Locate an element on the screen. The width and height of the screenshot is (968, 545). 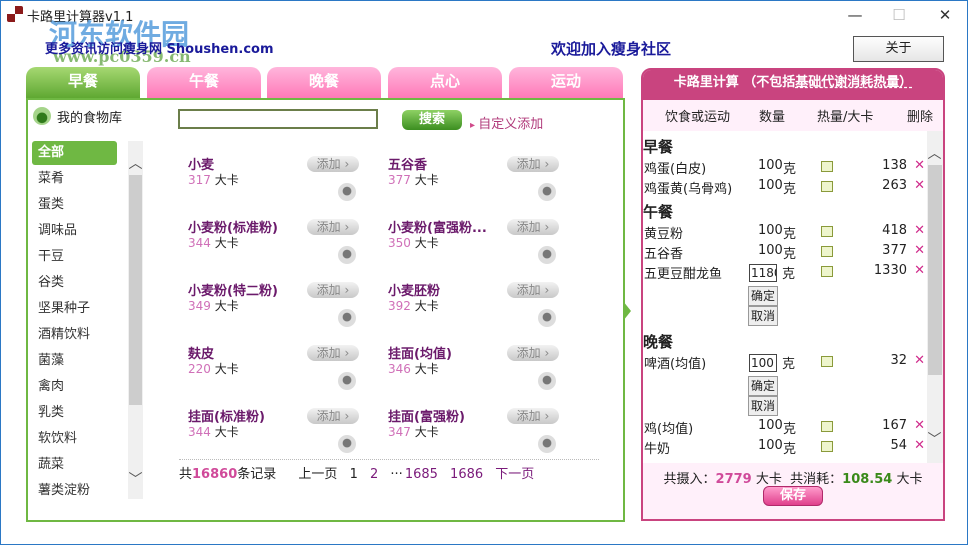
food-calories: 220 大卡 is located at coordinates (213, 368).